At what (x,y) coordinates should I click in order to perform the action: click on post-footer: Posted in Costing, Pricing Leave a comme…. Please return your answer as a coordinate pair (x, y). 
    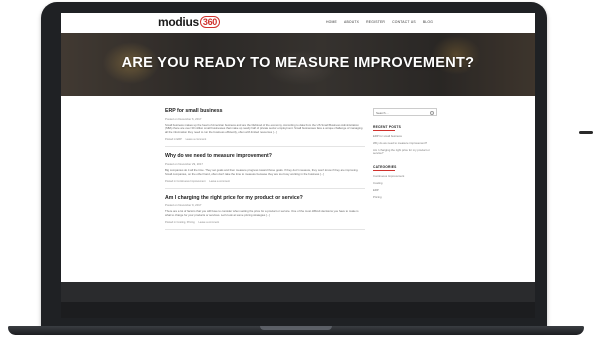
    Looking at the image, I should click on (265, 222).